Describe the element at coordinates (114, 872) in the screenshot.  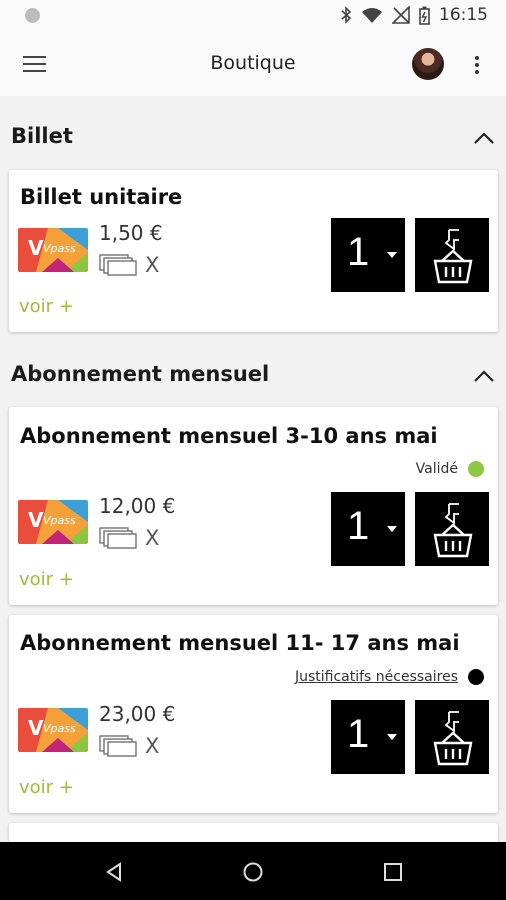
I see `back-icon` at that location.